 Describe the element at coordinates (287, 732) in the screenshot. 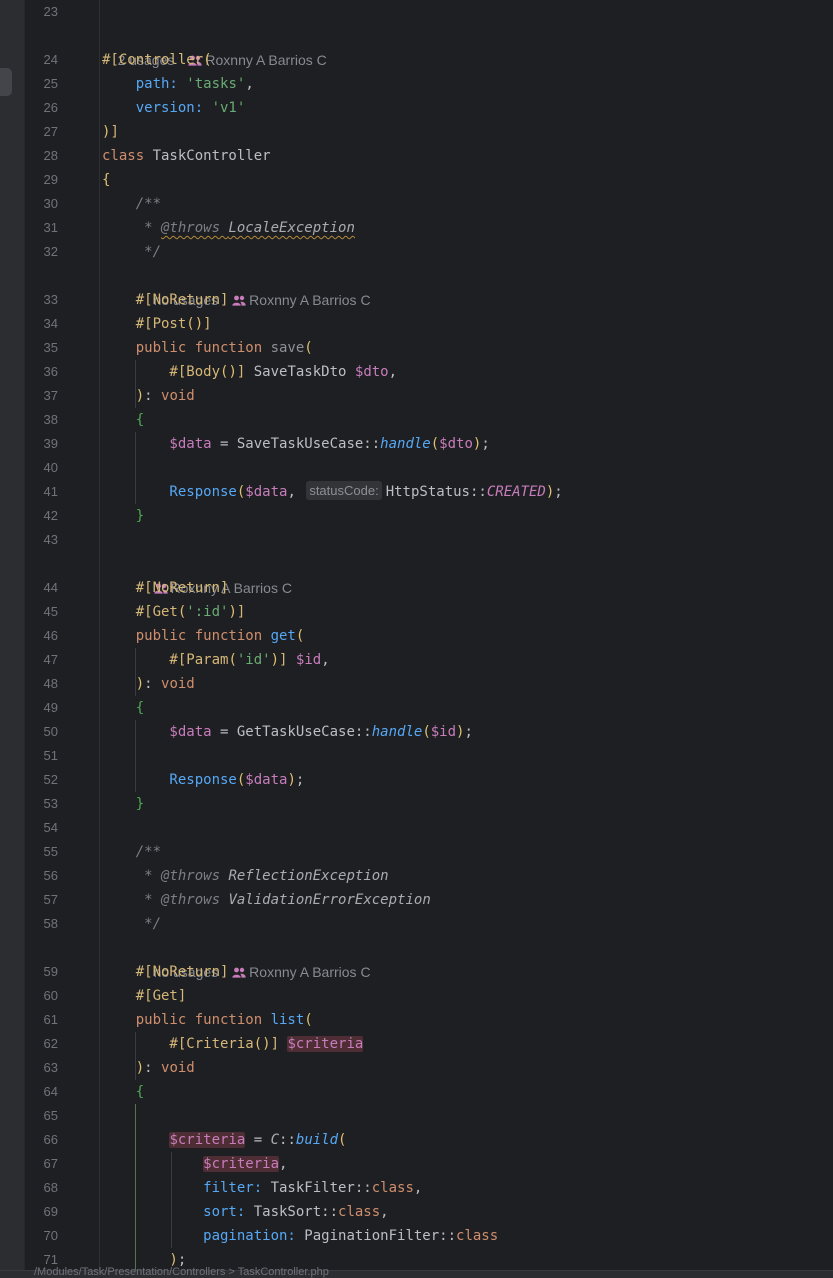

I see `code-text: $data = GetTaskUseCase::handle($id);` at that location.